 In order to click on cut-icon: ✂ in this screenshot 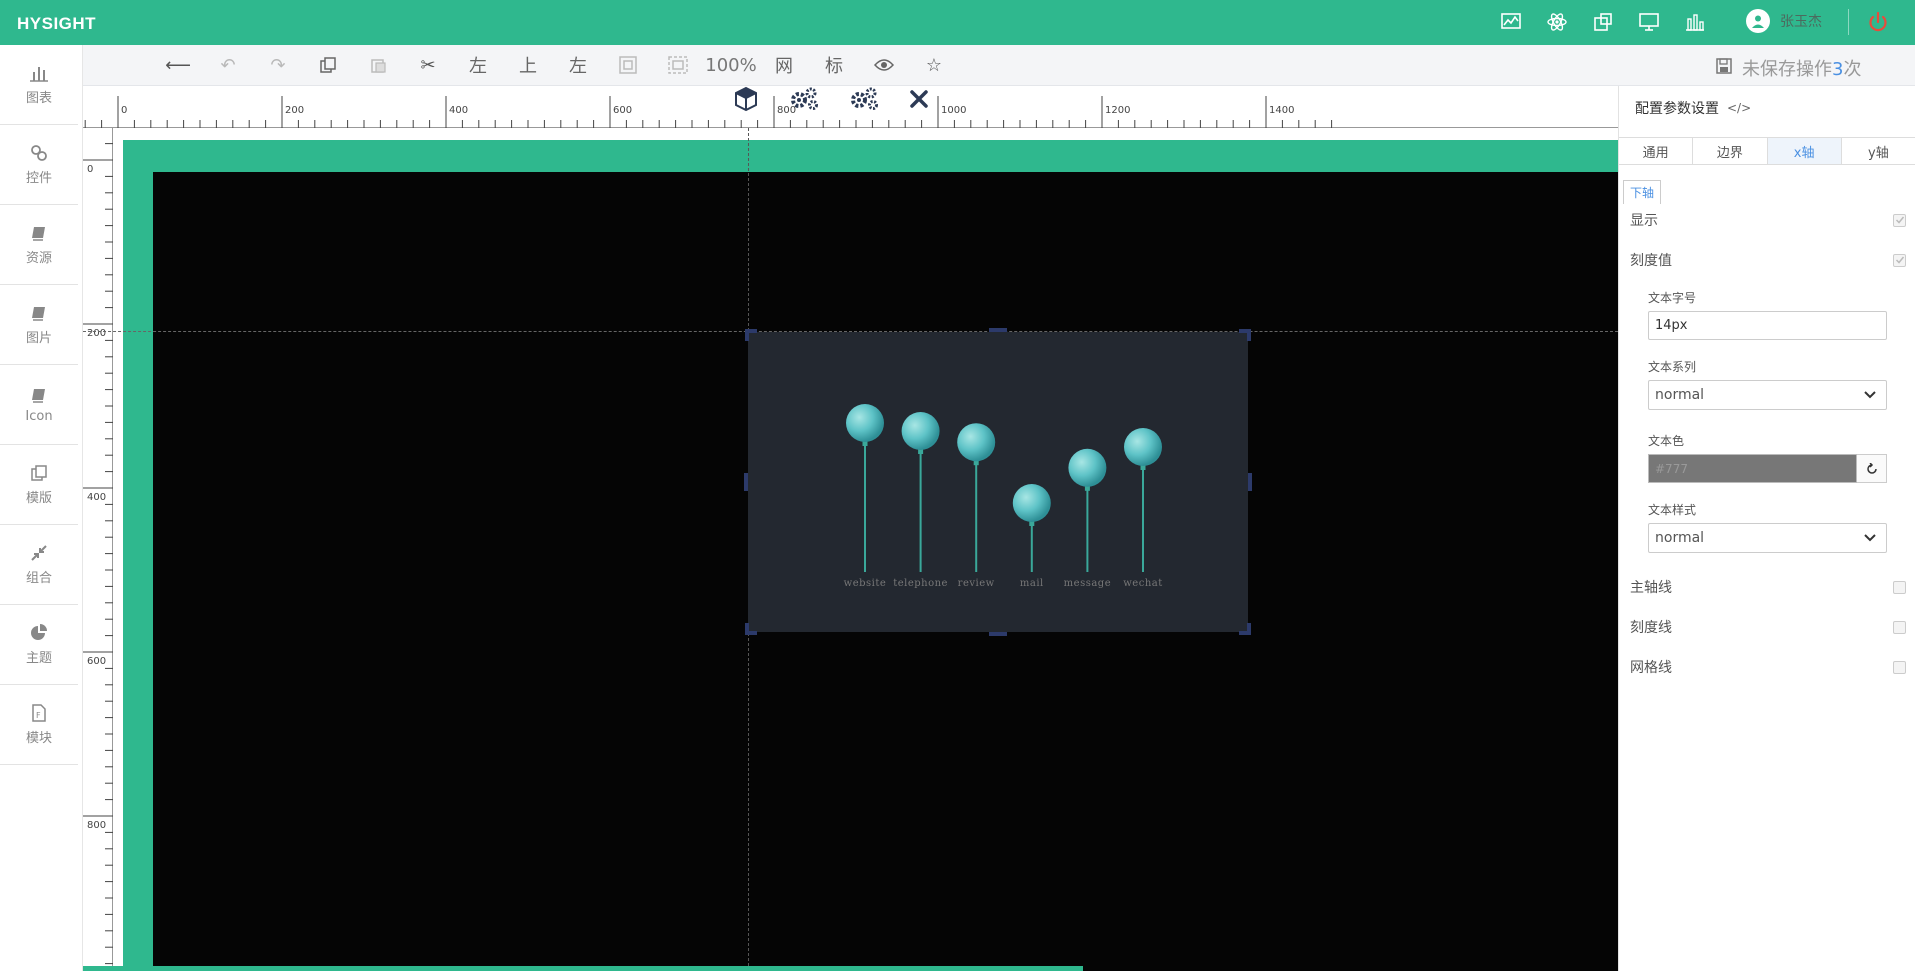, I will do `click(428, 65)`.